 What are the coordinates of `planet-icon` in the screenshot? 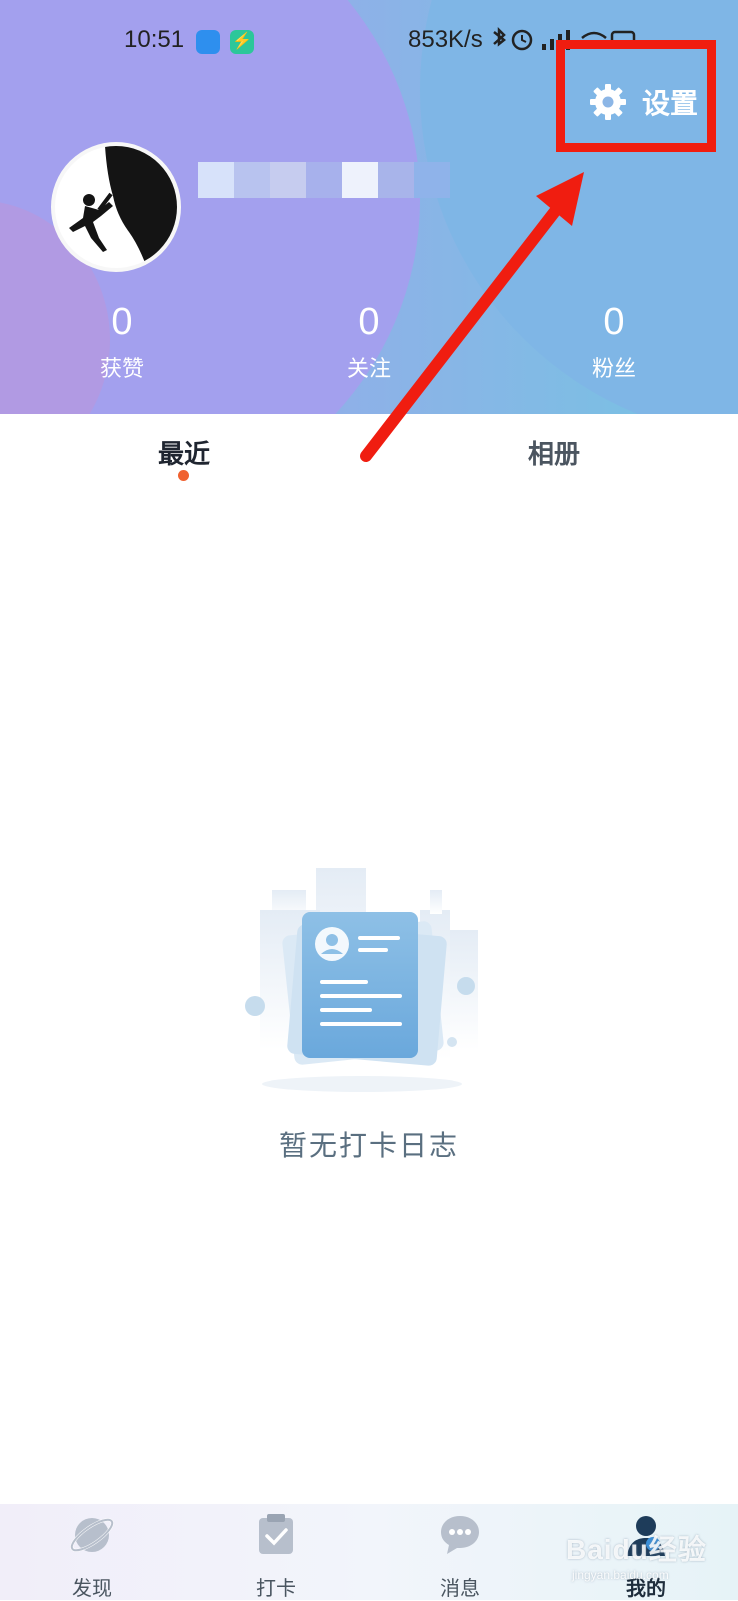 It's located at (92, 1535).